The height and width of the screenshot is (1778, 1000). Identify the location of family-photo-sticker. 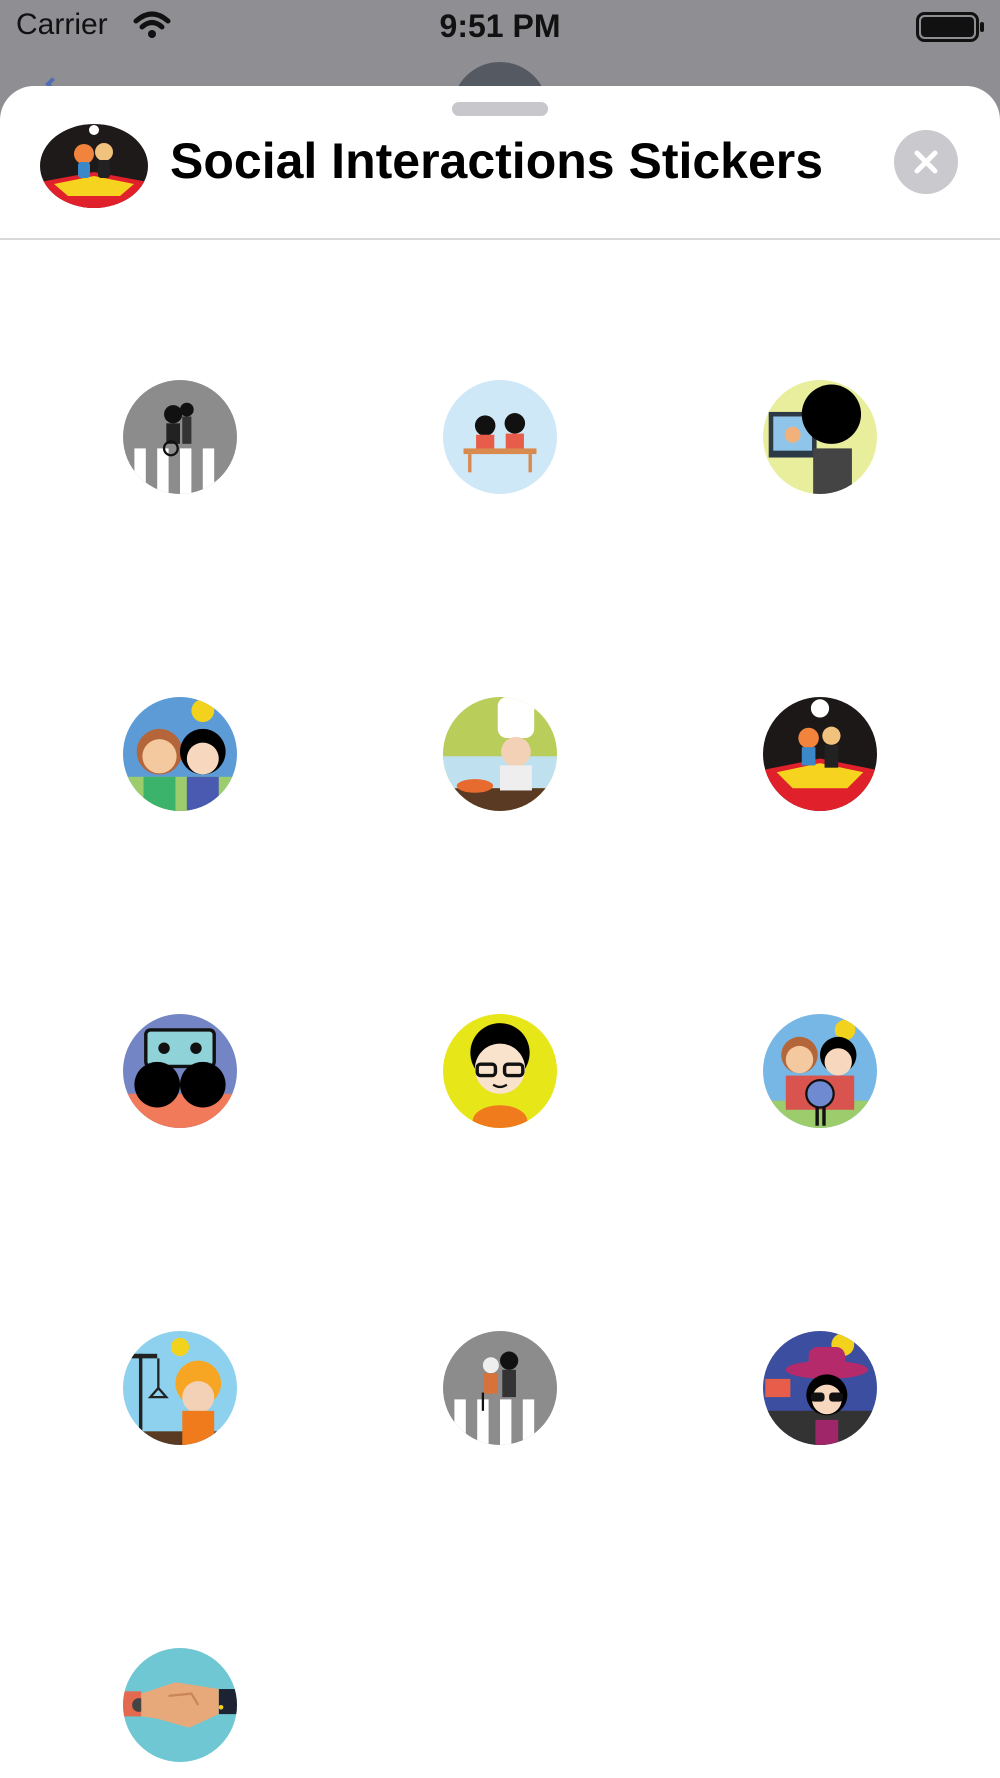
(820, 1071).